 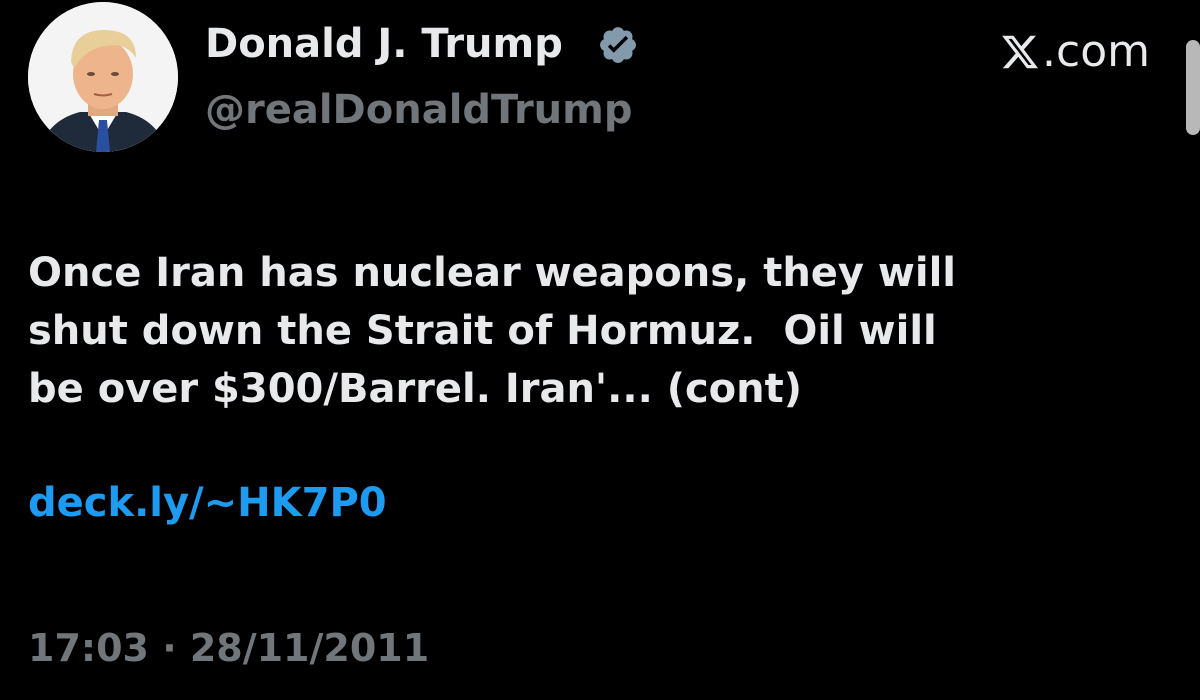 What do you see at coordinates (1020, 52) in the screenshot?
I see `x-logo-icon` at bounding box center [1020, 52].